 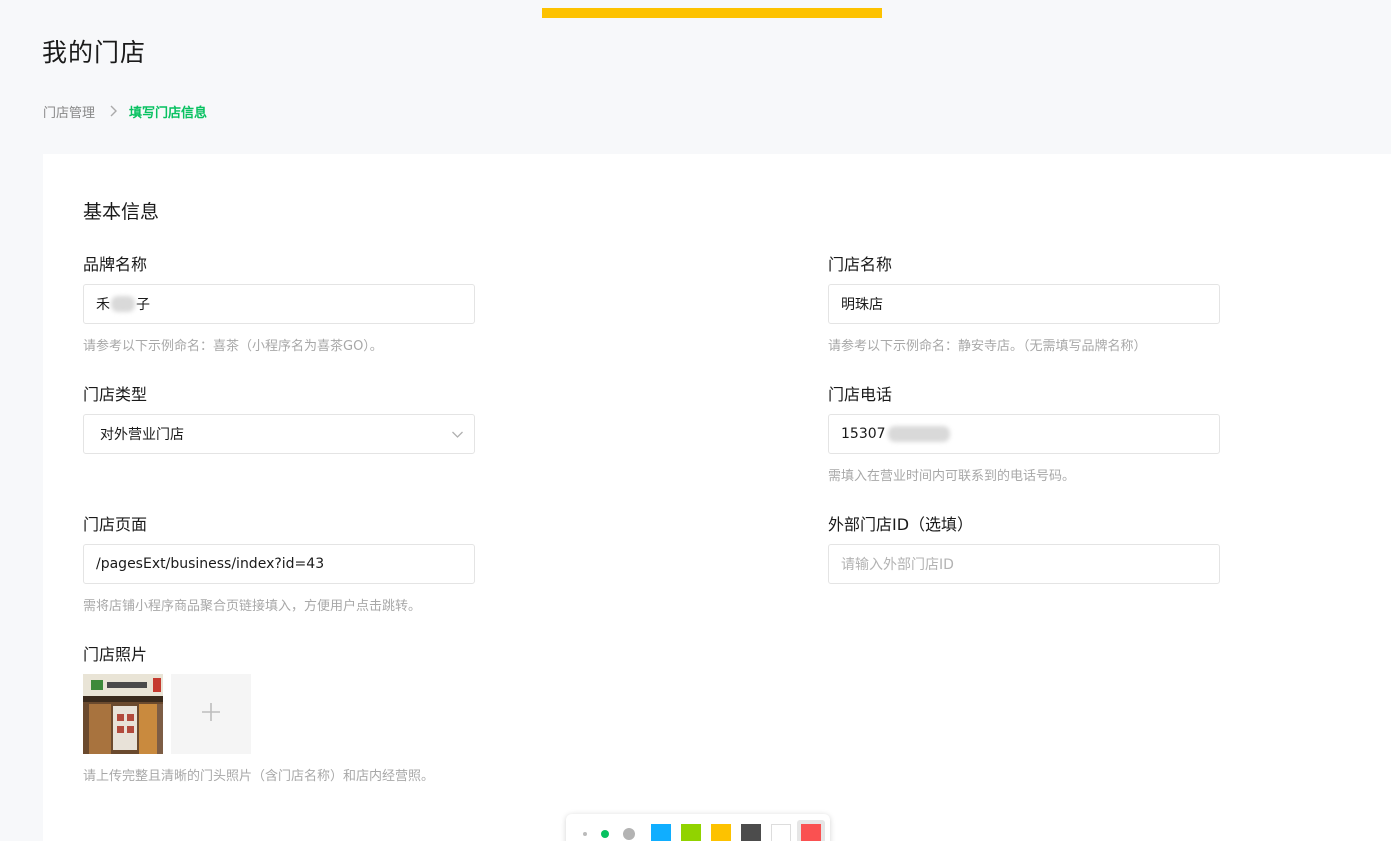 I want to click on chevron-right-icon, so click(x=113, y=111).